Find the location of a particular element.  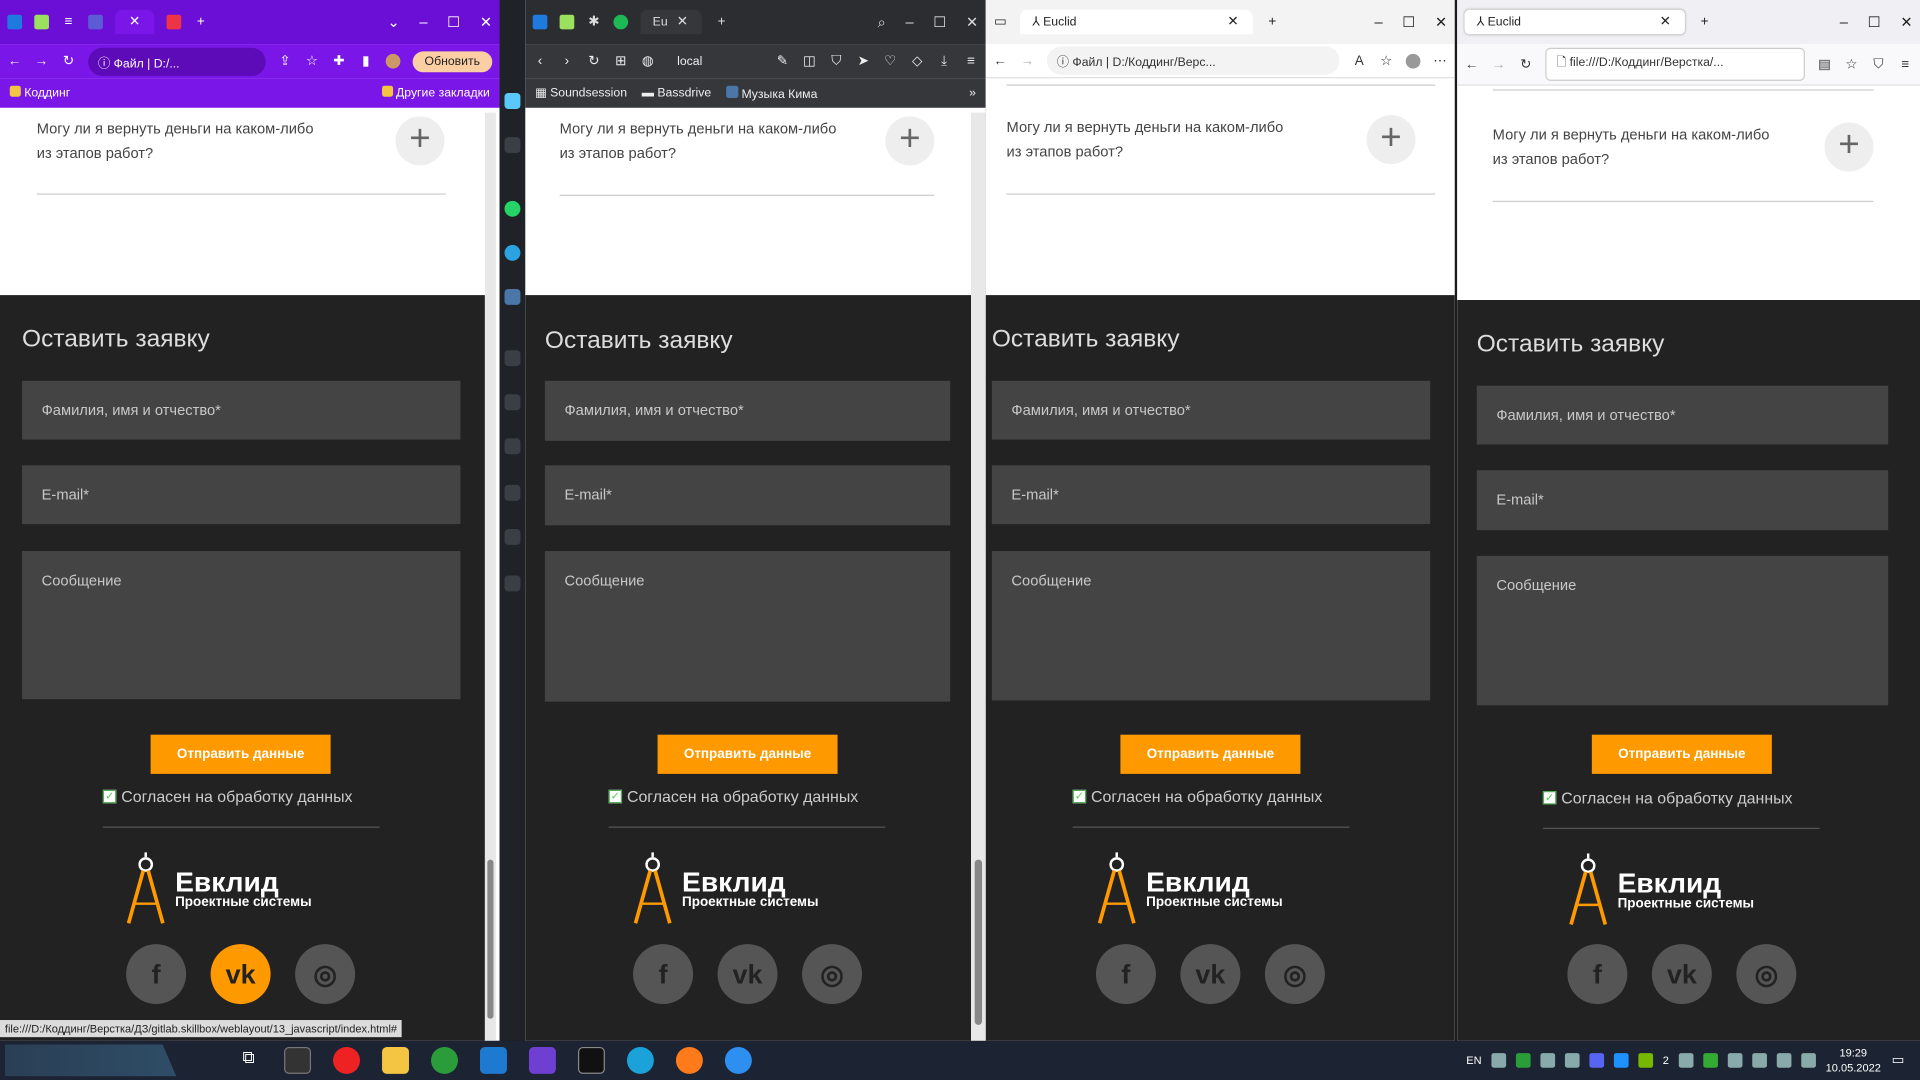

battery-icon is located at coordinates (1759, 1060).